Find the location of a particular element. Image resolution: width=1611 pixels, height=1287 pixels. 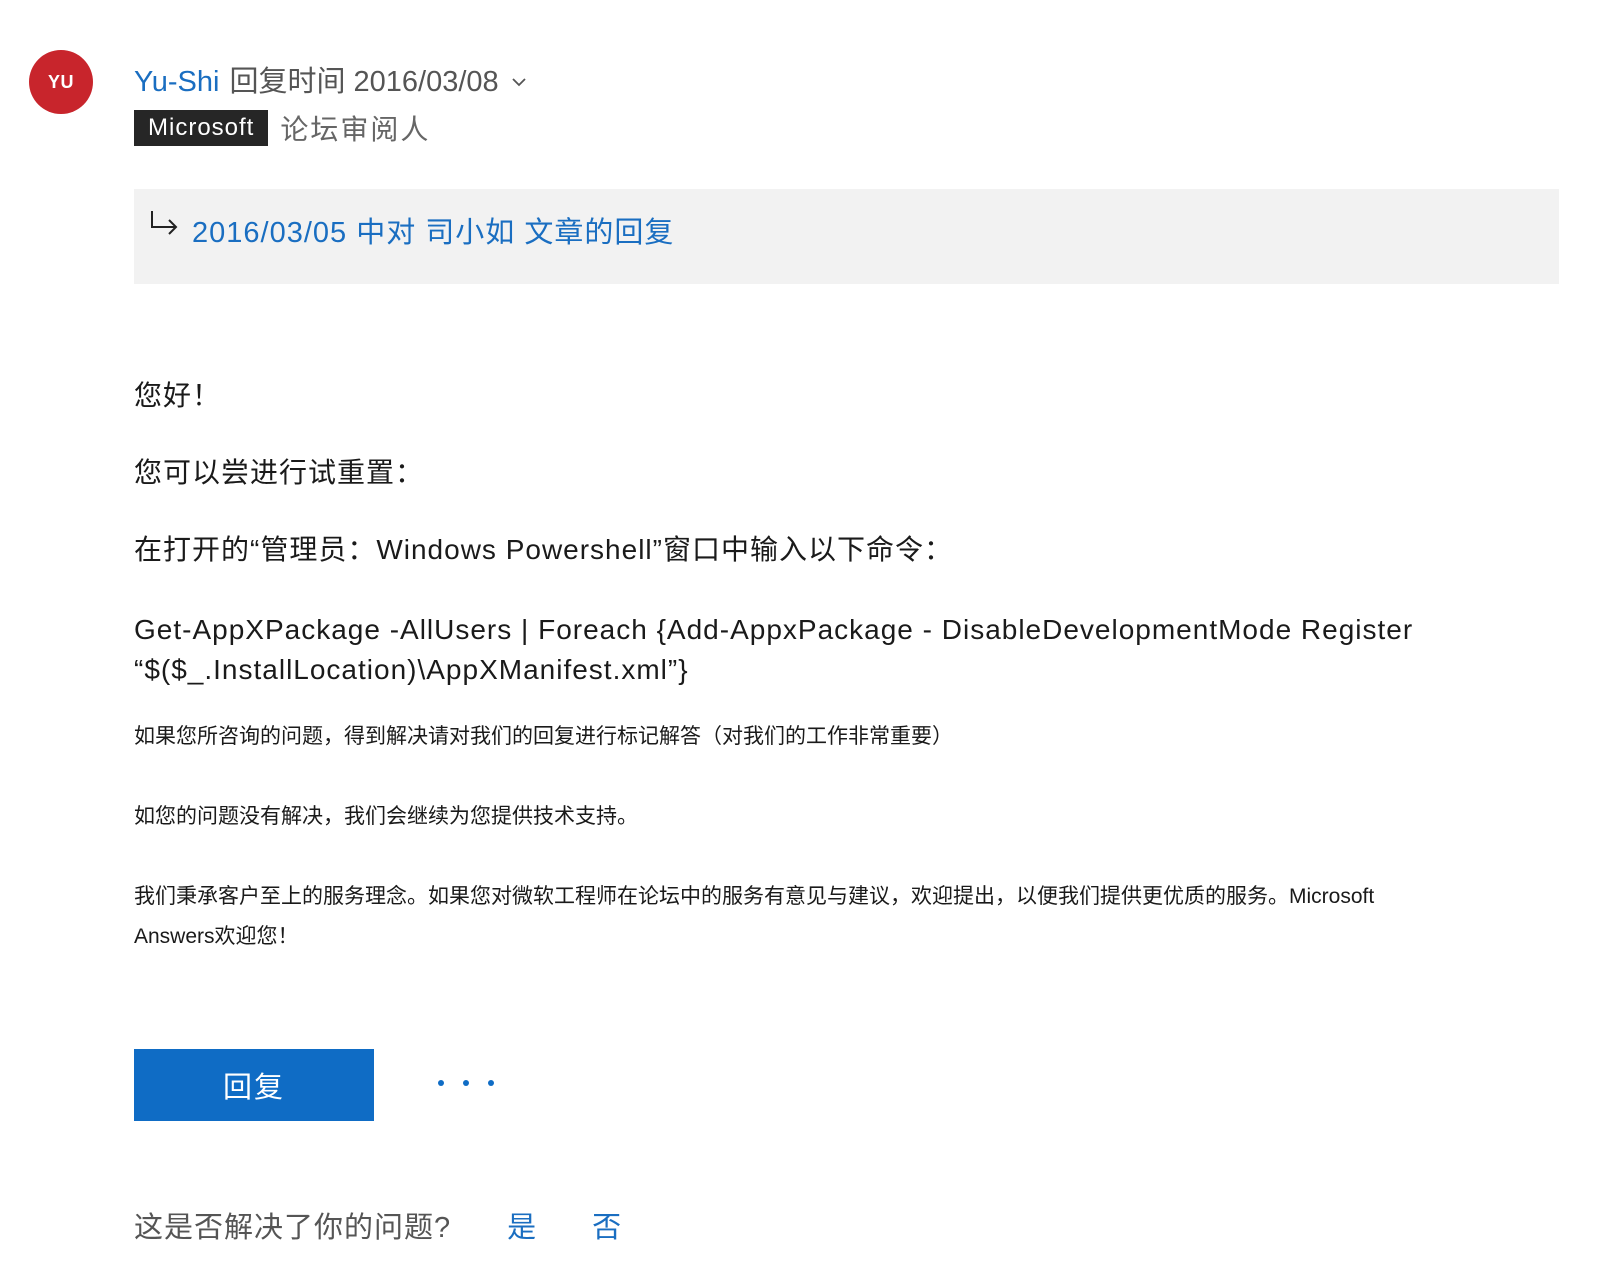

feedback-question: 这是否解决了你的问题? is located at coordinates (293, 1228).